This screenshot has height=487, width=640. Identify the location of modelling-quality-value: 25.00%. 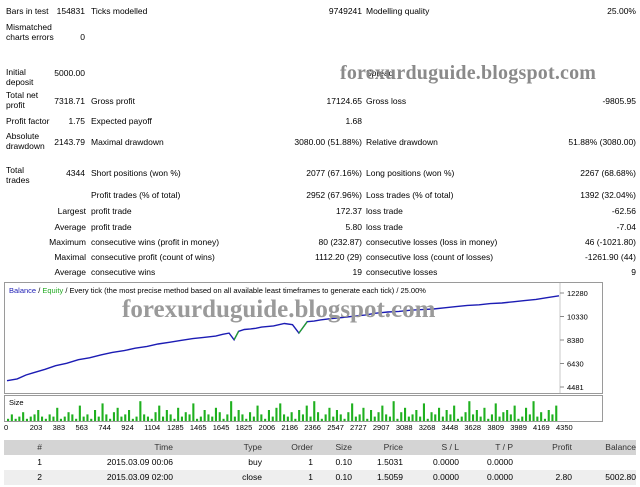
(621, 11).